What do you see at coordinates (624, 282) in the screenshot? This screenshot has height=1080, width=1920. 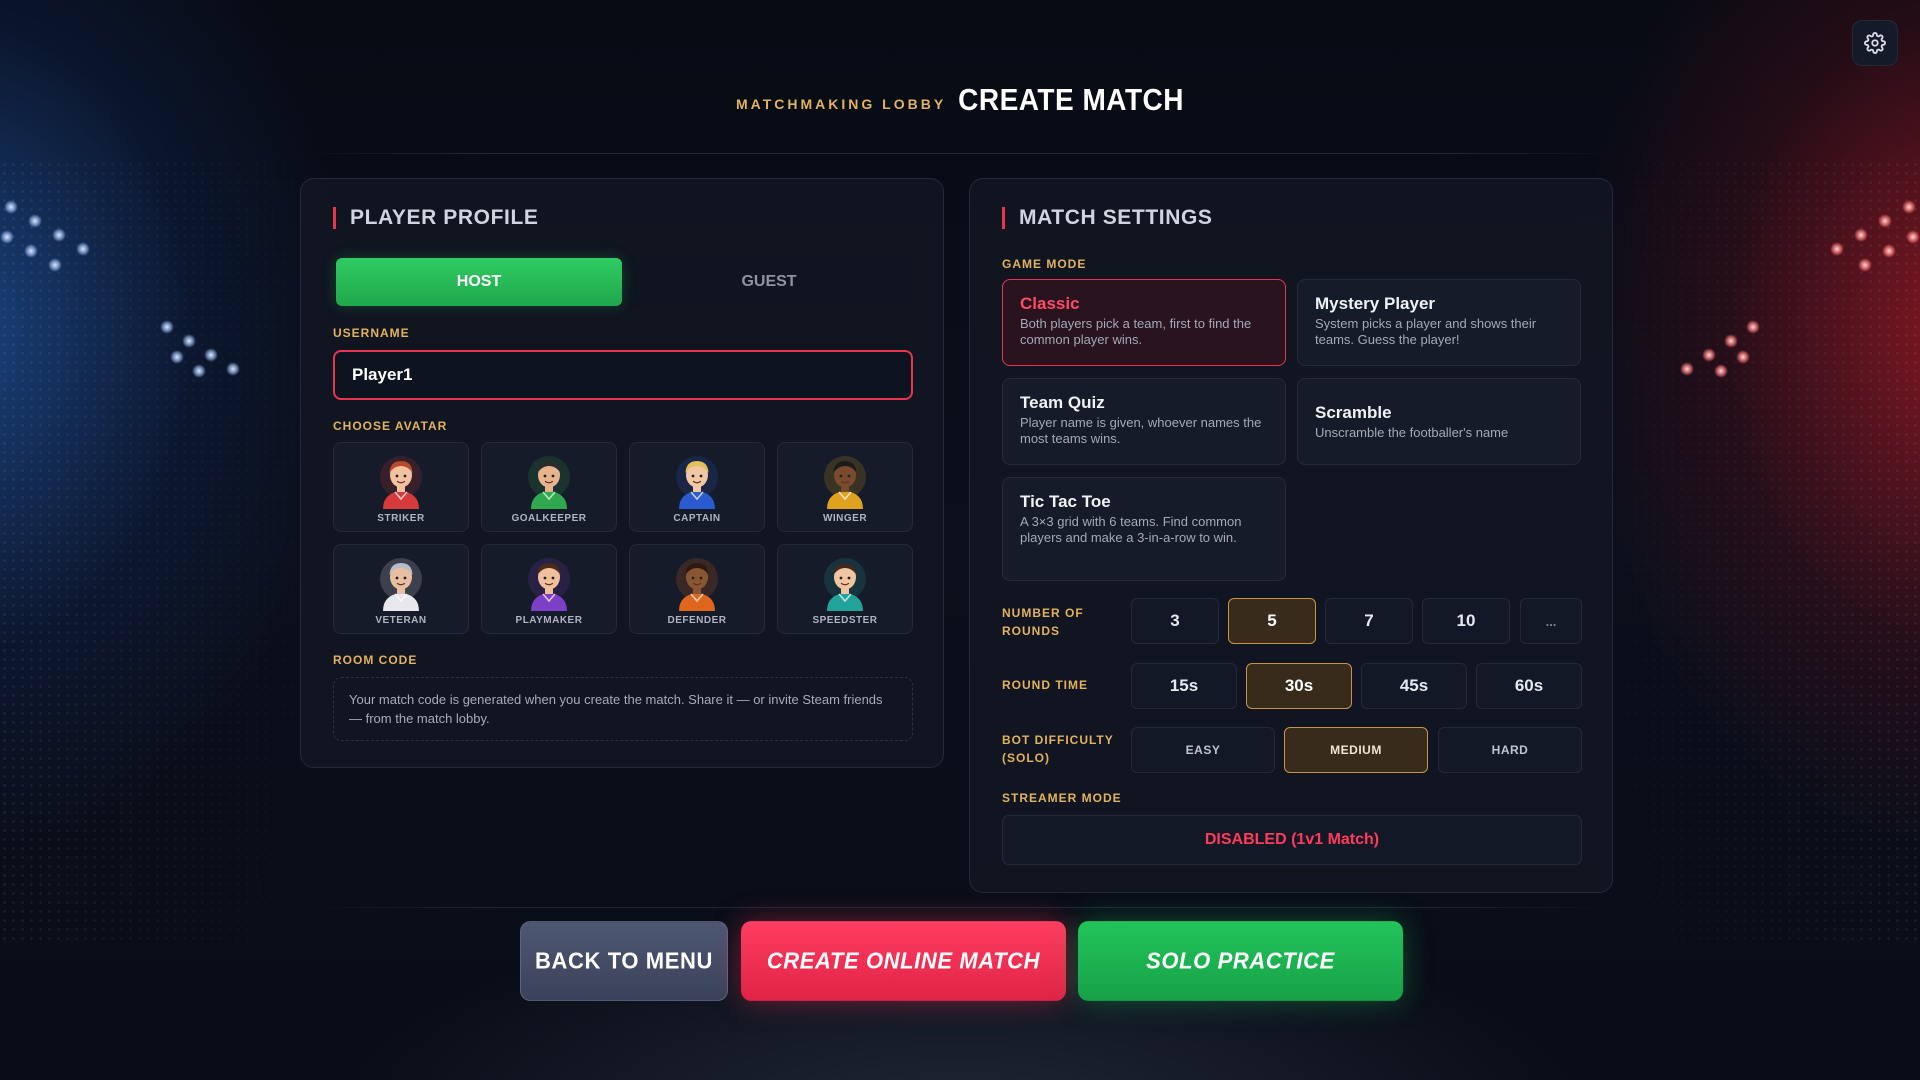 I see `role-toggle: HOST GUEST` at bounding box center [624, 282].